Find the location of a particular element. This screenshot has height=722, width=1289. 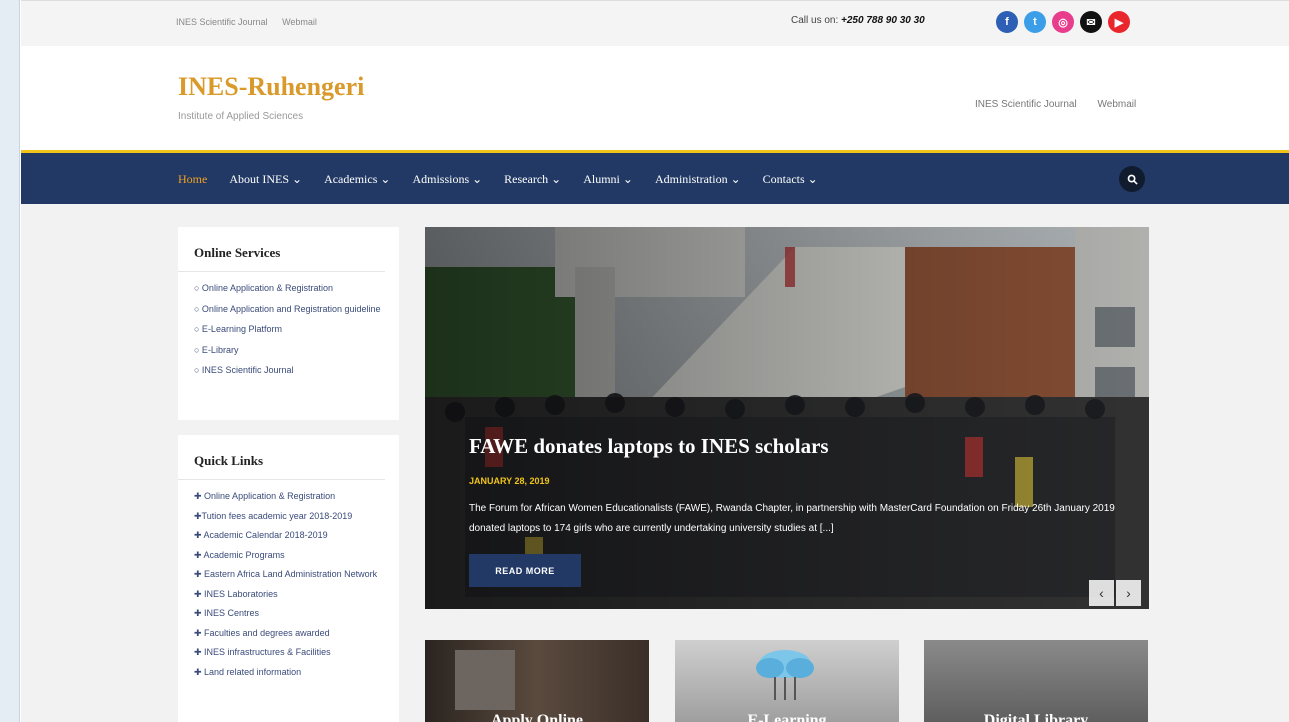

card-digital-library: Digital Library is located at coordinates (1036, 681).